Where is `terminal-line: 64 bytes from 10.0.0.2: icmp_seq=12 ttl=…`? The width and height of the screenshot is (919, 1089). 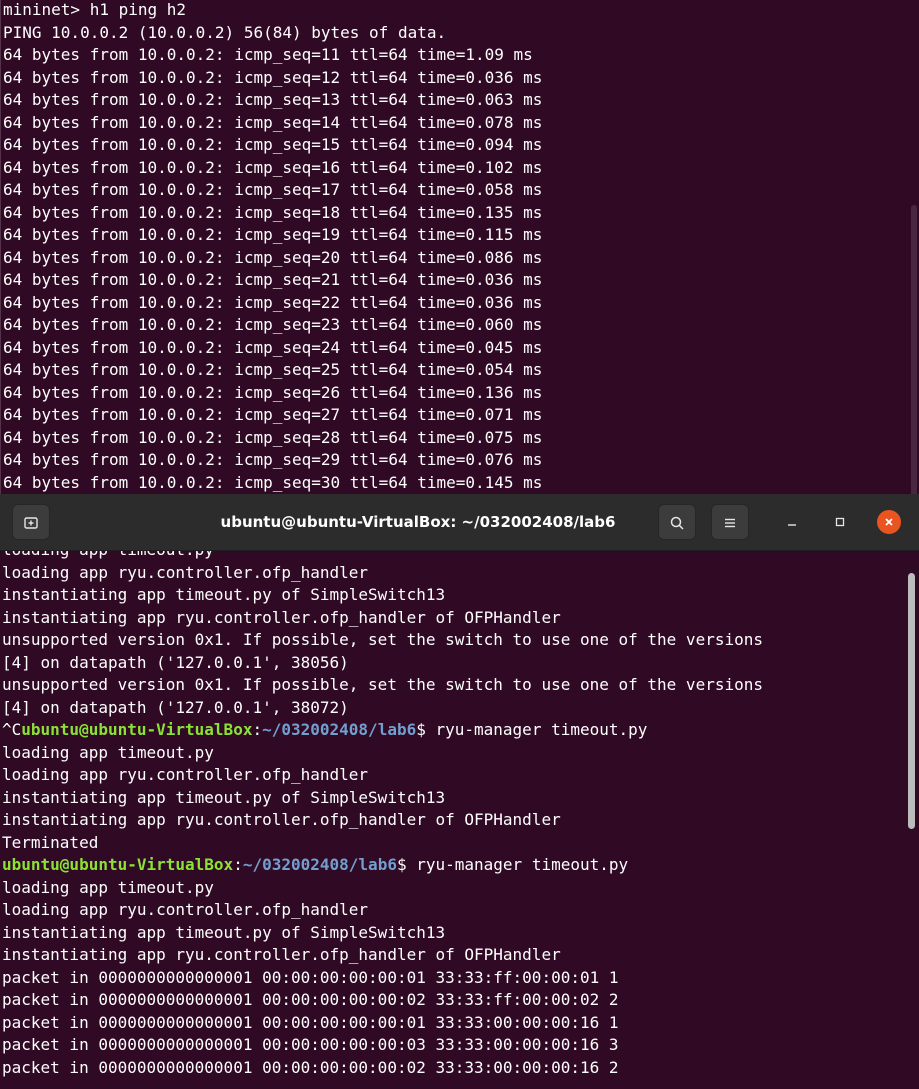 terminal-line: 64 bytes from 10.0.0.2: icmp_seq=12 ttl=… is located at coordinates (273, 77).